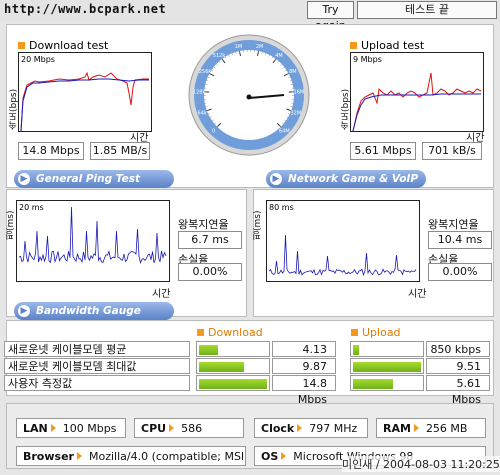  I want to click on upload-value: 5.61 Mbps, so click(458, 390).